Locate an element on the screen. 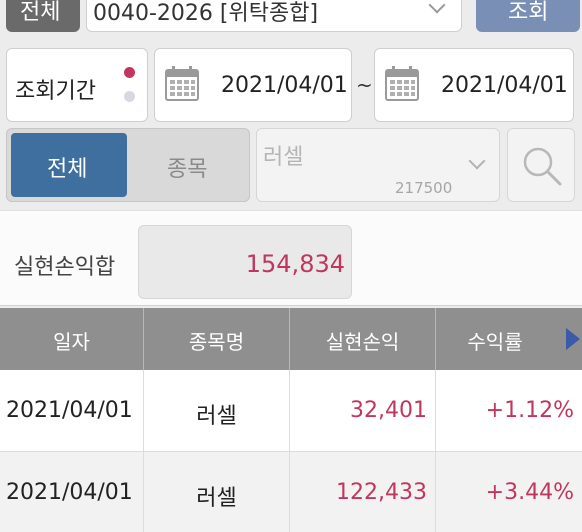 The image size is (582, 532). account-select: 0040-2026 [위탁종합] is located at coordinates (274, 16).